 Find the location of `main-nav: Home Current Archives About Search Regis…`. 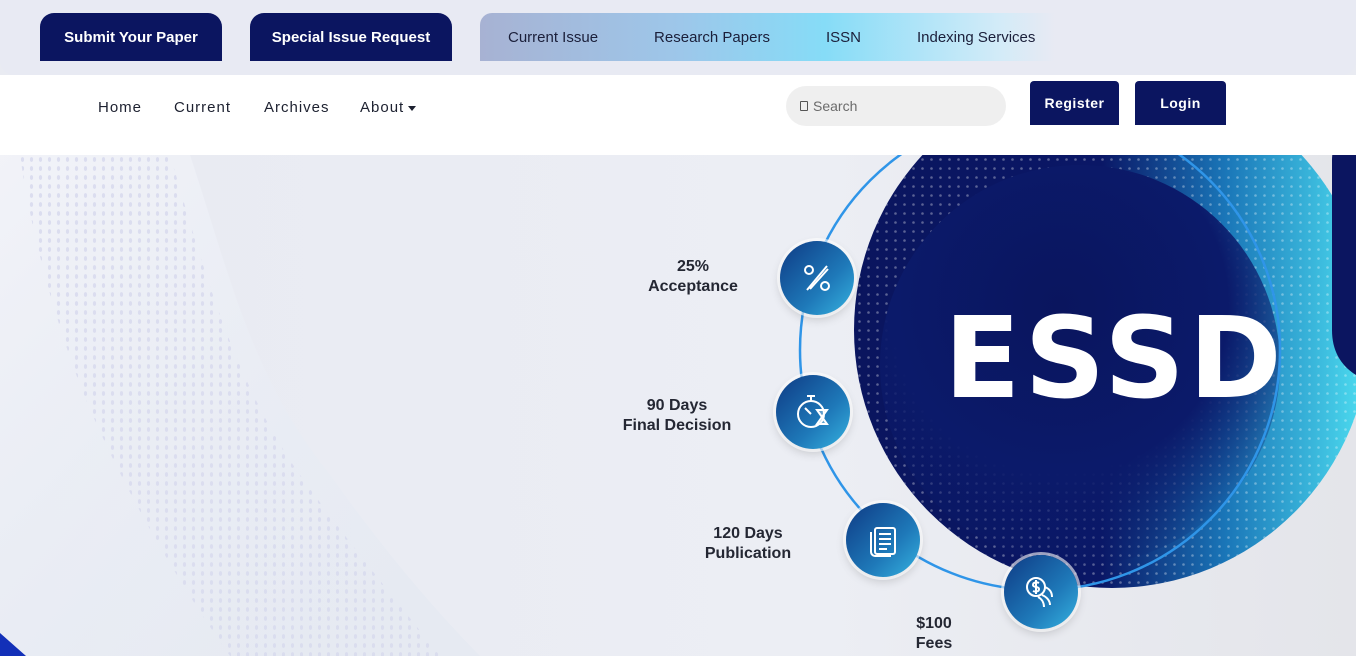

main-nav: Home Current Archives About Search Regis… is located at coordinates (678, 115).